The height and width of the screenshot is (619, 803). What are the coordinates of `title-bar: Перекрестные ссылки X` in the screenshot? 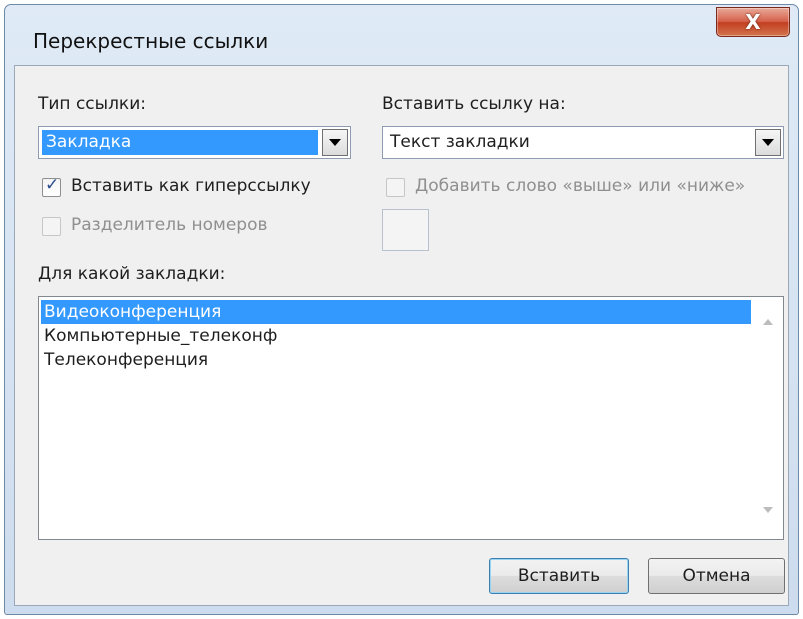 It's located at (401, 35).